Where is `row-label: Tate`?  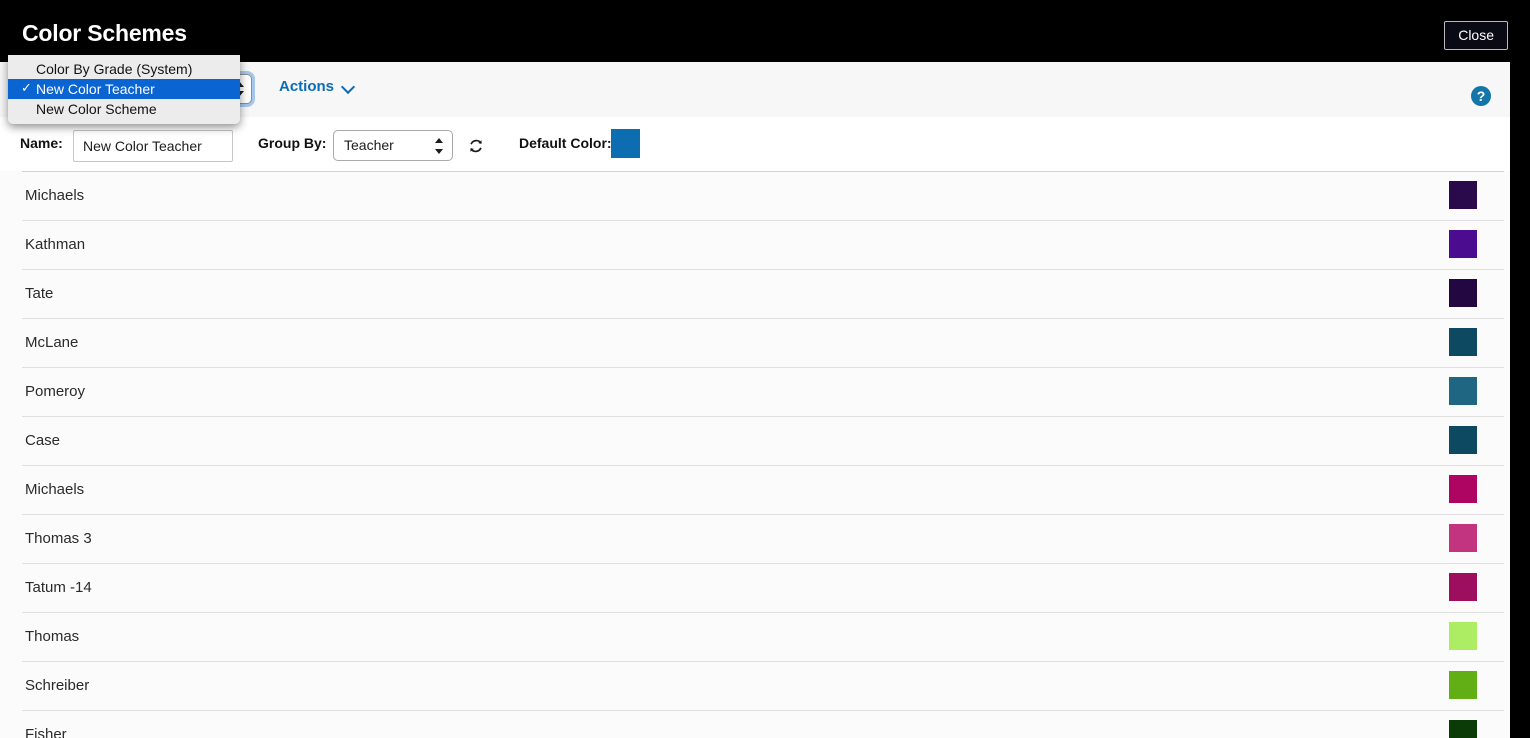
row-label: Tate is located at coordinates (39, 293).